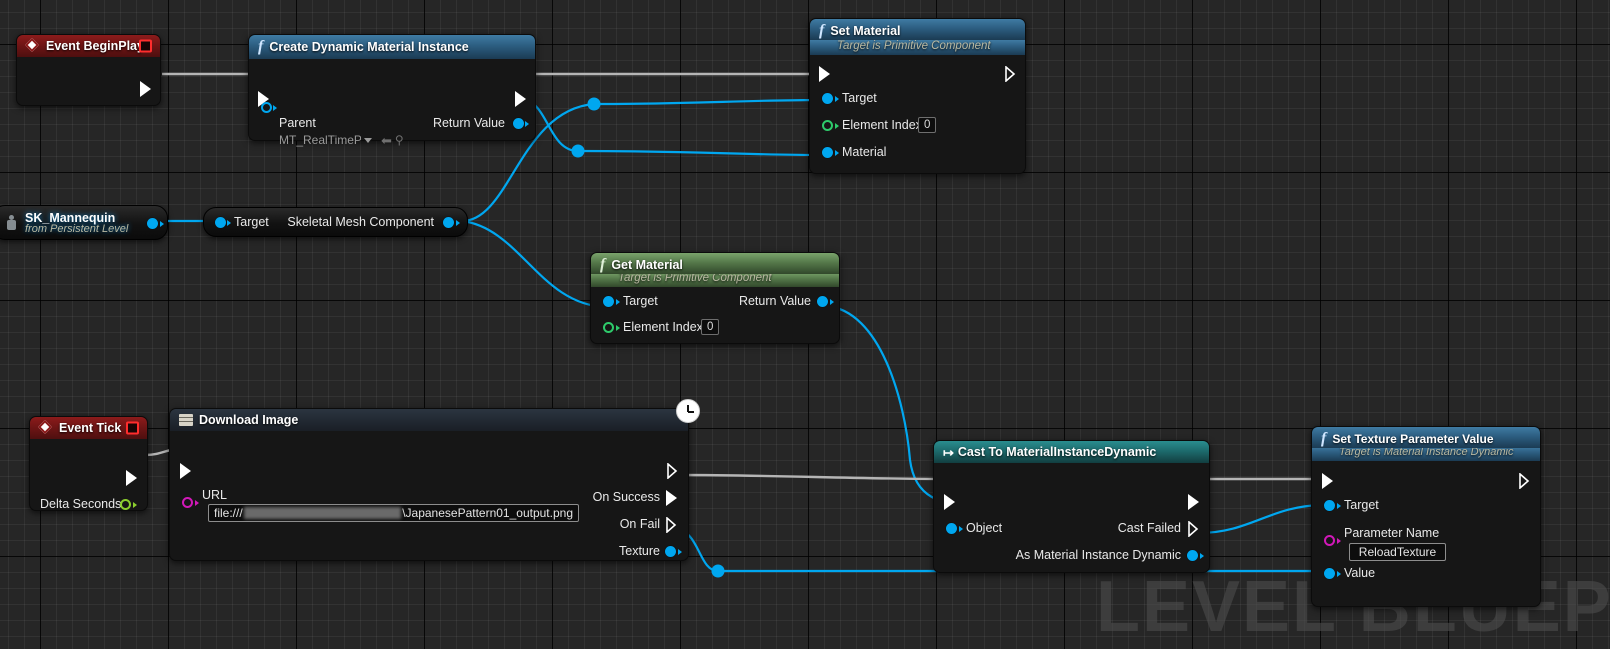 This screenshot has width=1610, height=649. I want to click on pin-url-arrow, so click(197, 503).